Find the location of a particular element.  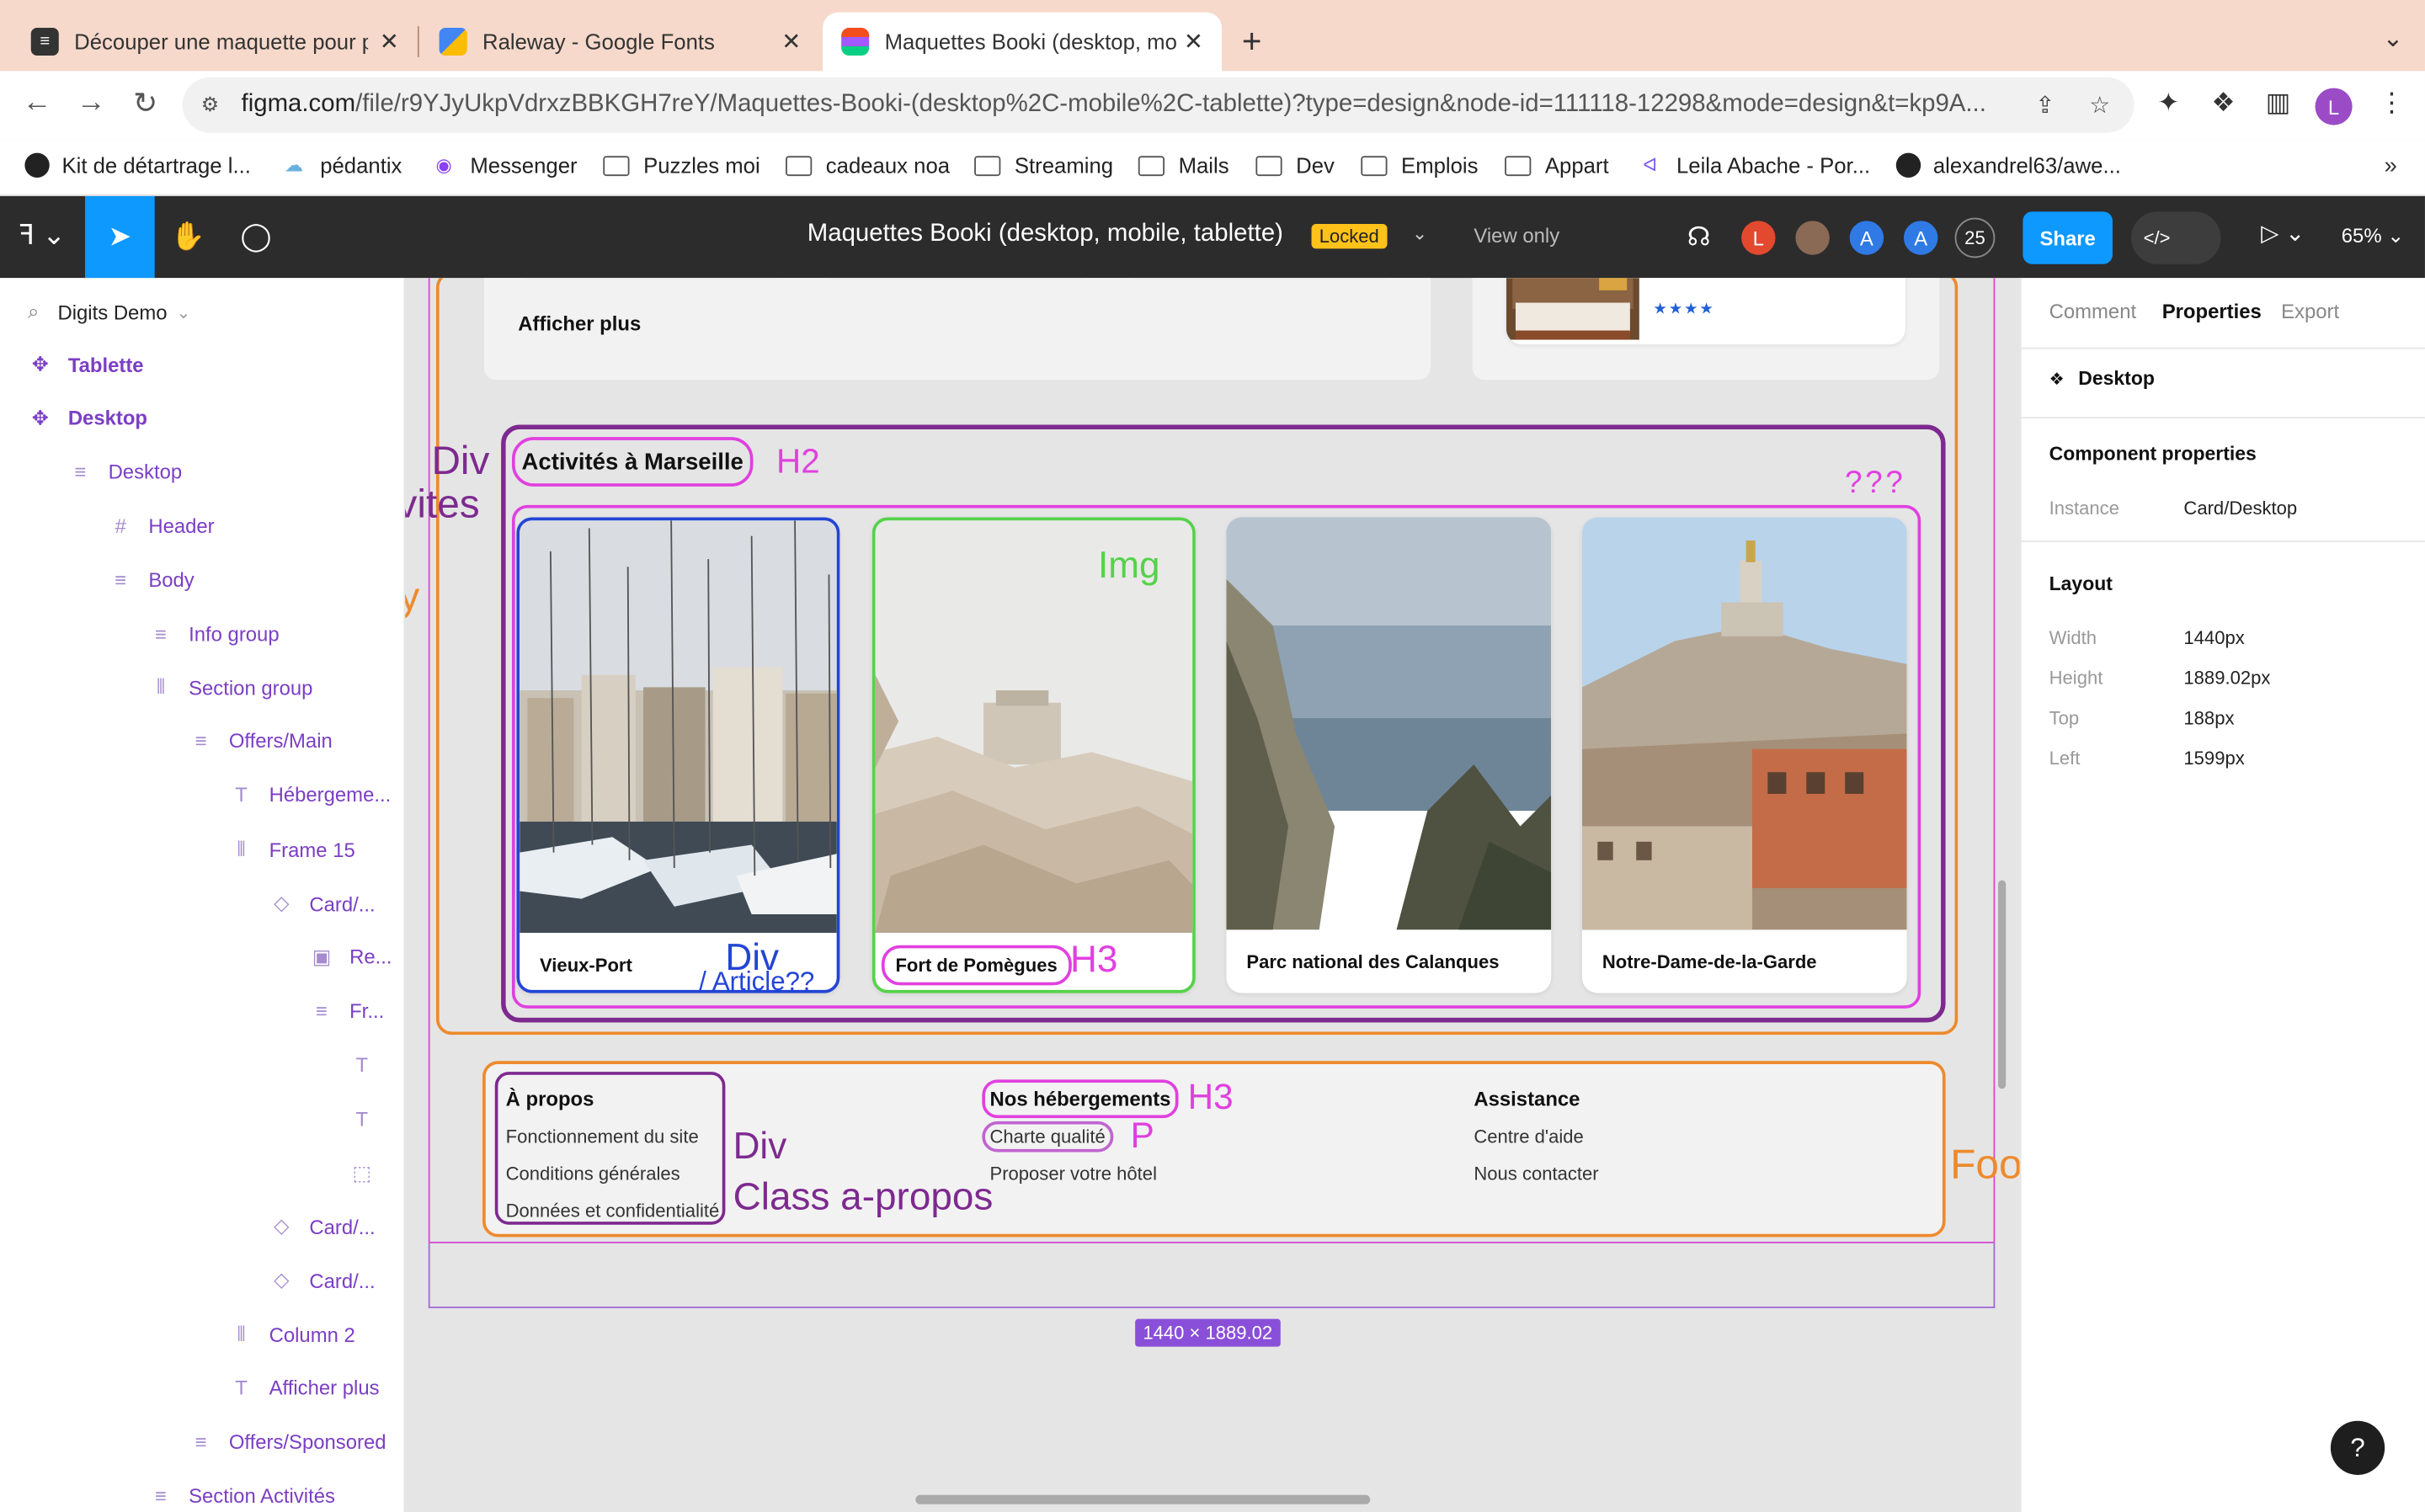

layer-item: ⦀ Column 2 is located at coordinates (292, 1335).